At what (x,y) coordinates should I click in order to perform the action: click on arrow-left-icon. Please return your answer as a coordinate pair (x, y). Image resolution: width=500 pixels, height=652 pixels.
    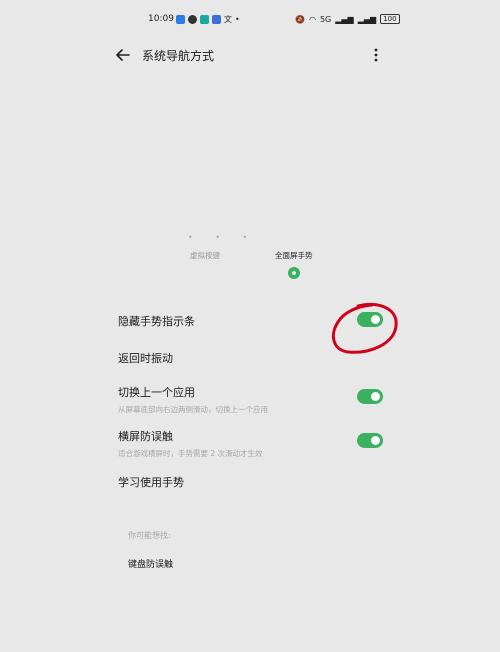
    Looking at the image, I should click on (123, 55).